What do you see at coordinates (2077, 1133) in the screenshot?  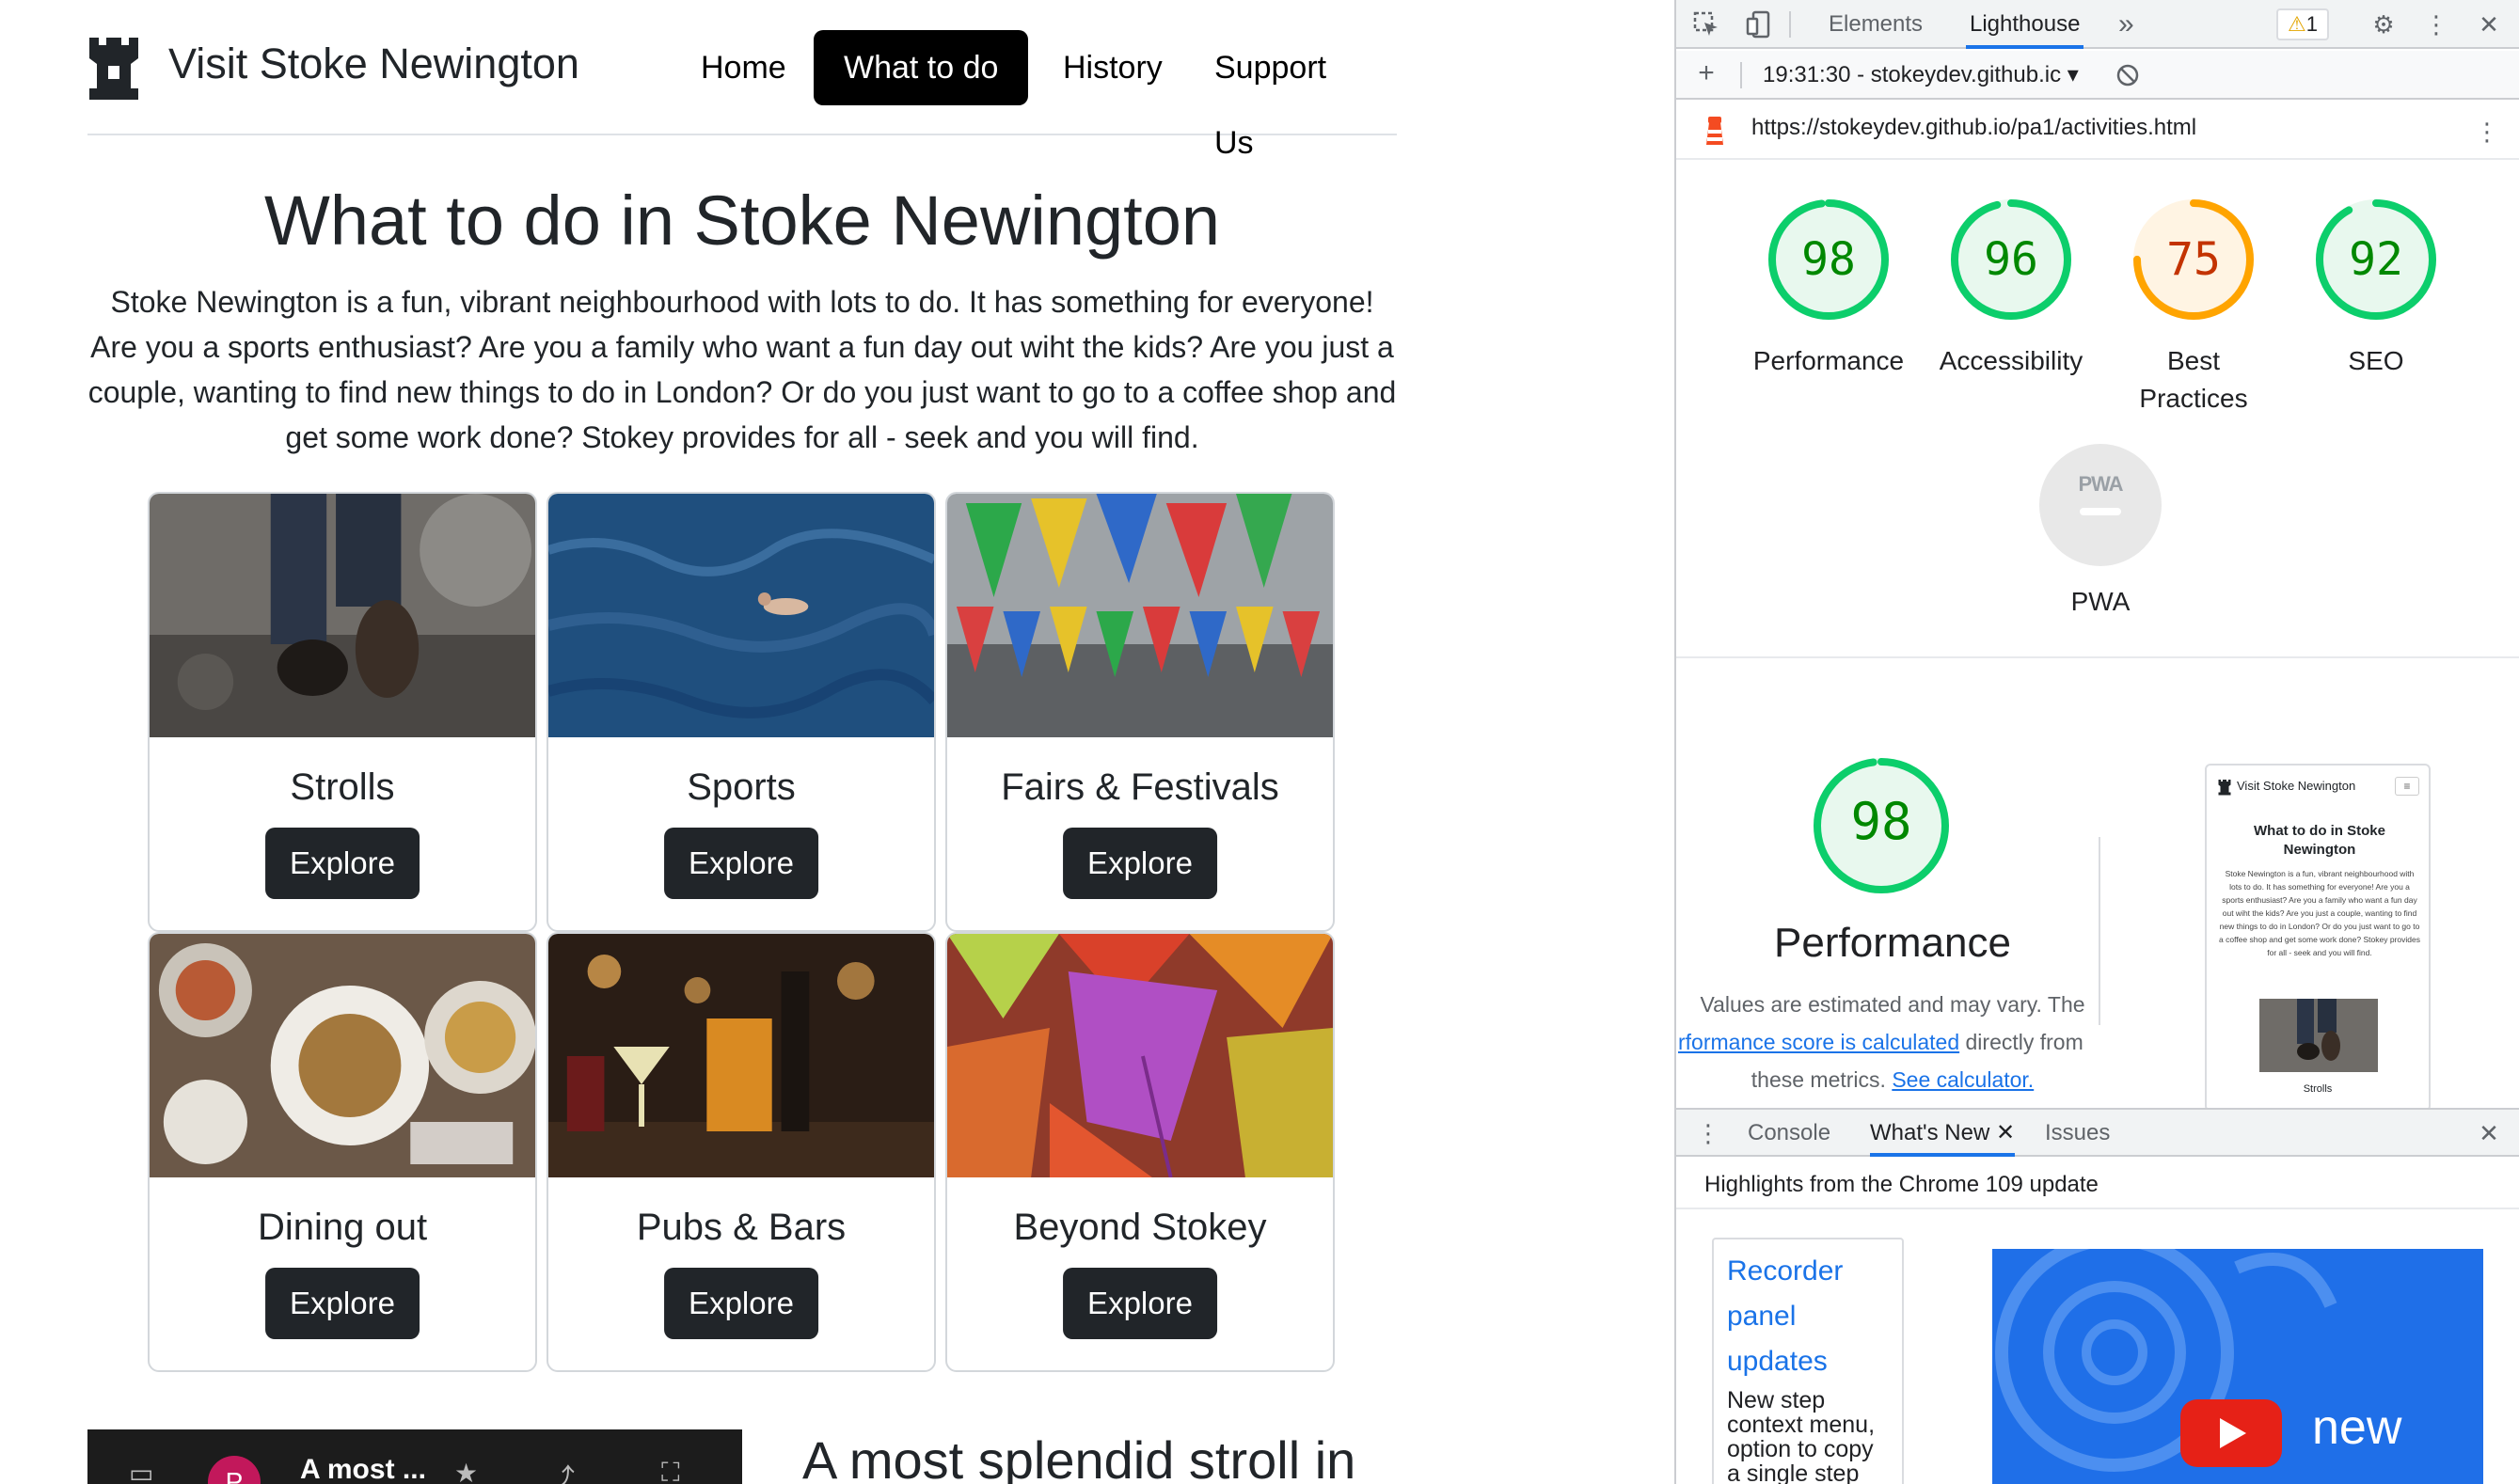 I see `tab-issues: Issues` at bounding box center [2077, 1133].